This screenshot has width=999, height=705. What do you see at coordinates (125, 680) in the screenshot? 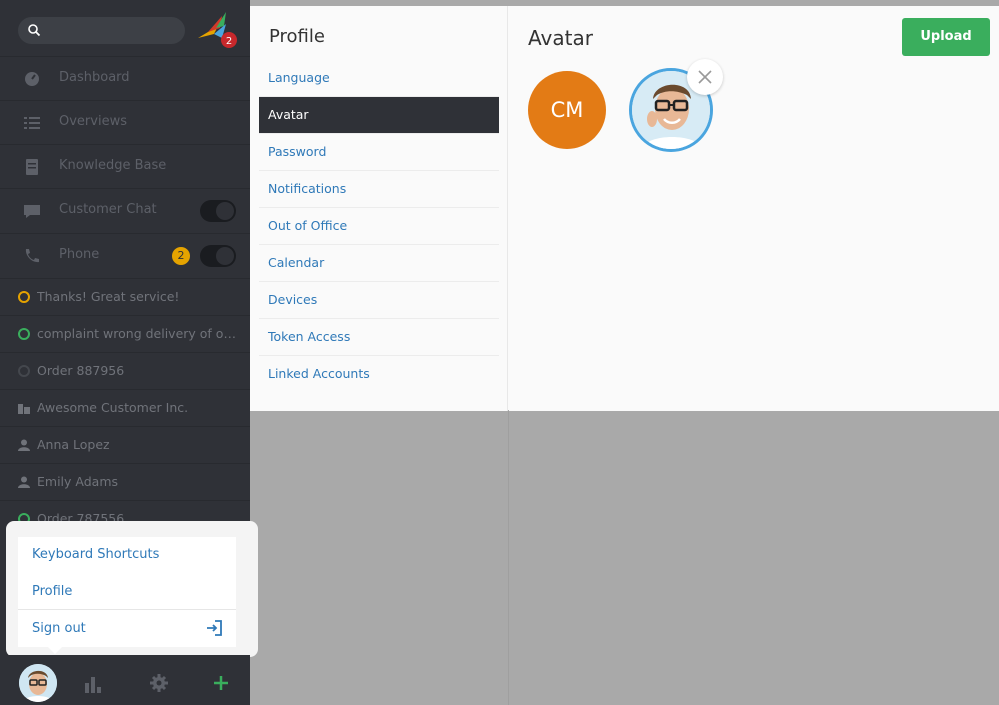
I see `sidebar-bottom-bar` at bounding box center [125, 680].